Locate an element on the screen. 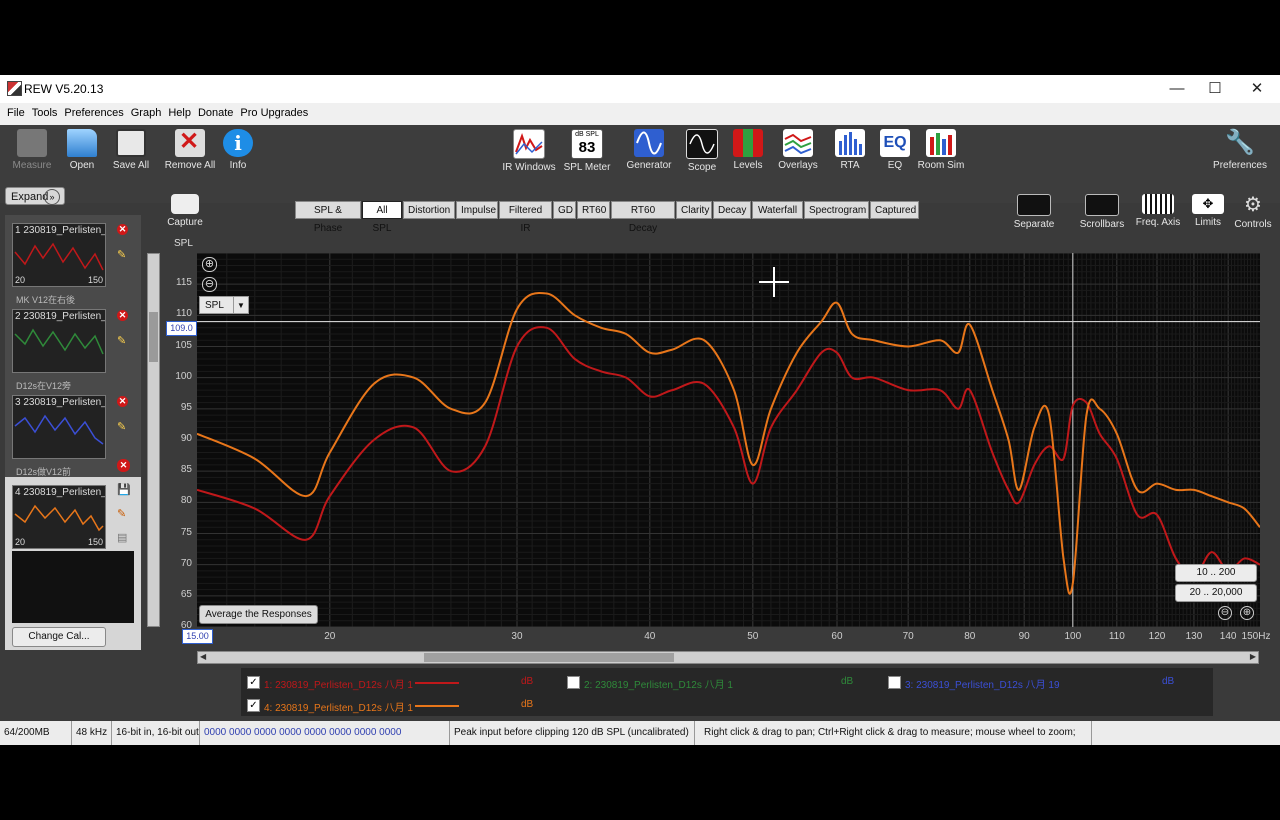  legend-2-checkbox is located at coordinates (573, 682).